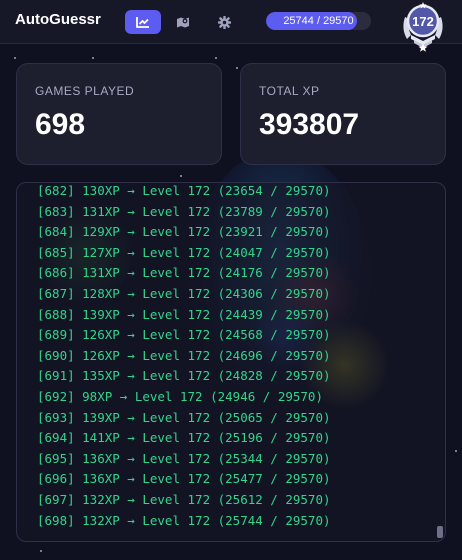 The image size is (462, 560). I want to click on xp-log-entry: [693] 139XP → Level 172 (25065 / 29570), so click(184, 417).